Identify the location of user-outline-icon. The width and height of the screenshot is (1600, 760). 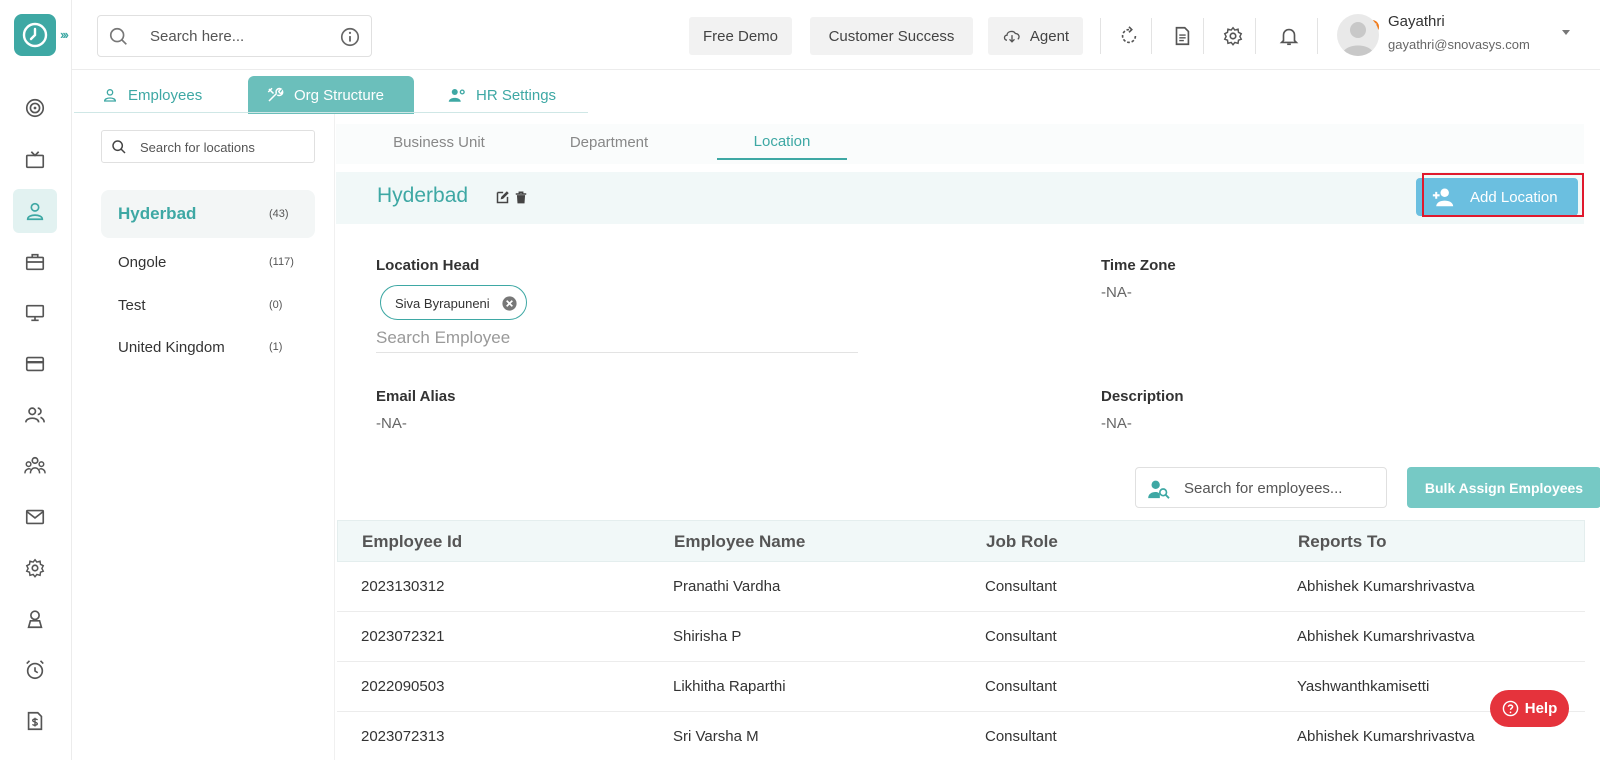
(110, 95).